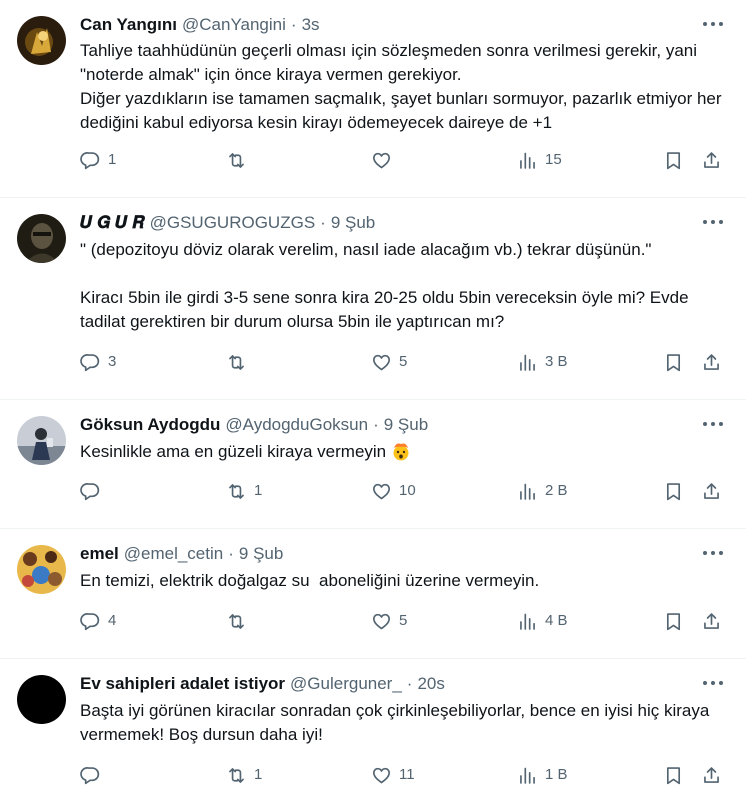 Image resolution: width=746 pixels, height=798 pixels. I want to click on tweet-header: Can Yangını @CanYangini · 3s, so click(405, 25).